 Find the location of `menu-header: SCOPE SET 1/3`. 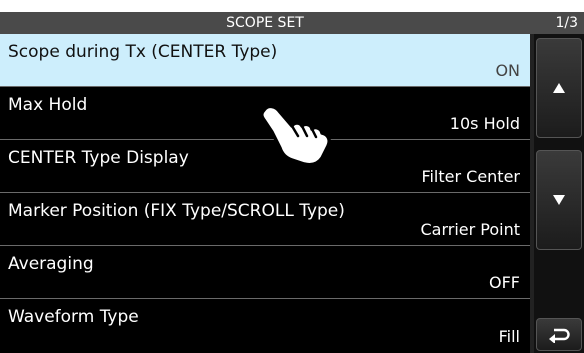

menu-header: SCOPE SET 1/3 is located at coordinates (292, 23).